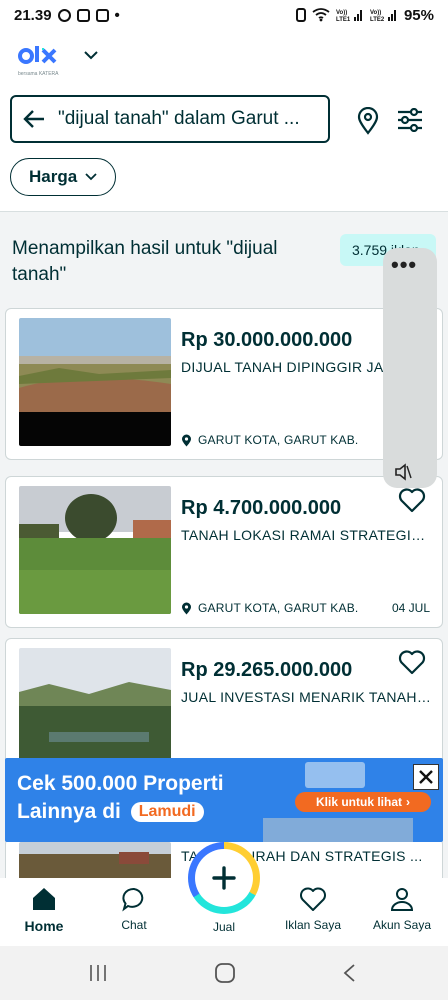 Image resolution: width=448 pixels, height=1000 pixels. What do you see at coordinates (349, 973) in the screenshot?
I see `back-icon` at bounding box center [349, 973].